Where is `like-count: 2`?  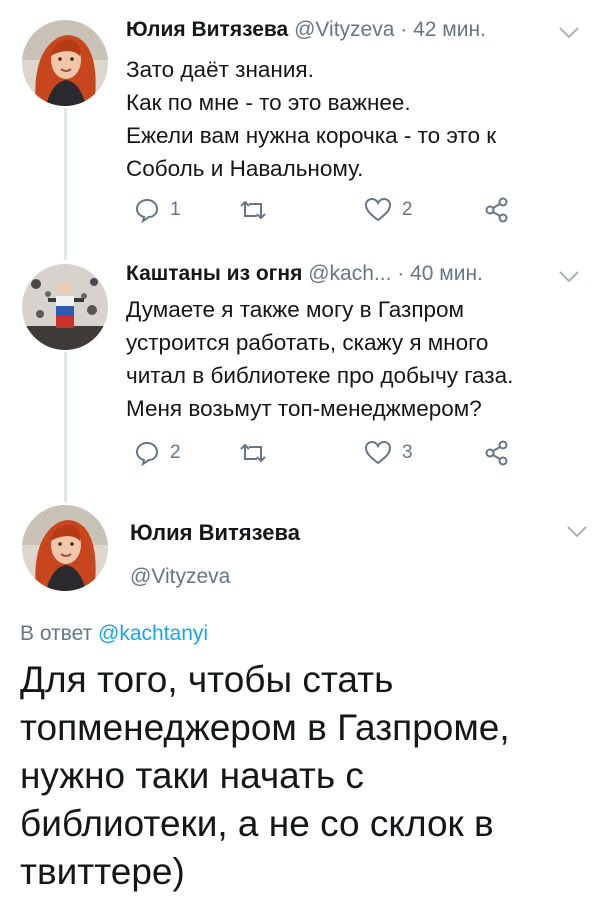 like-count: 2 is located at coordinates (407, 209).